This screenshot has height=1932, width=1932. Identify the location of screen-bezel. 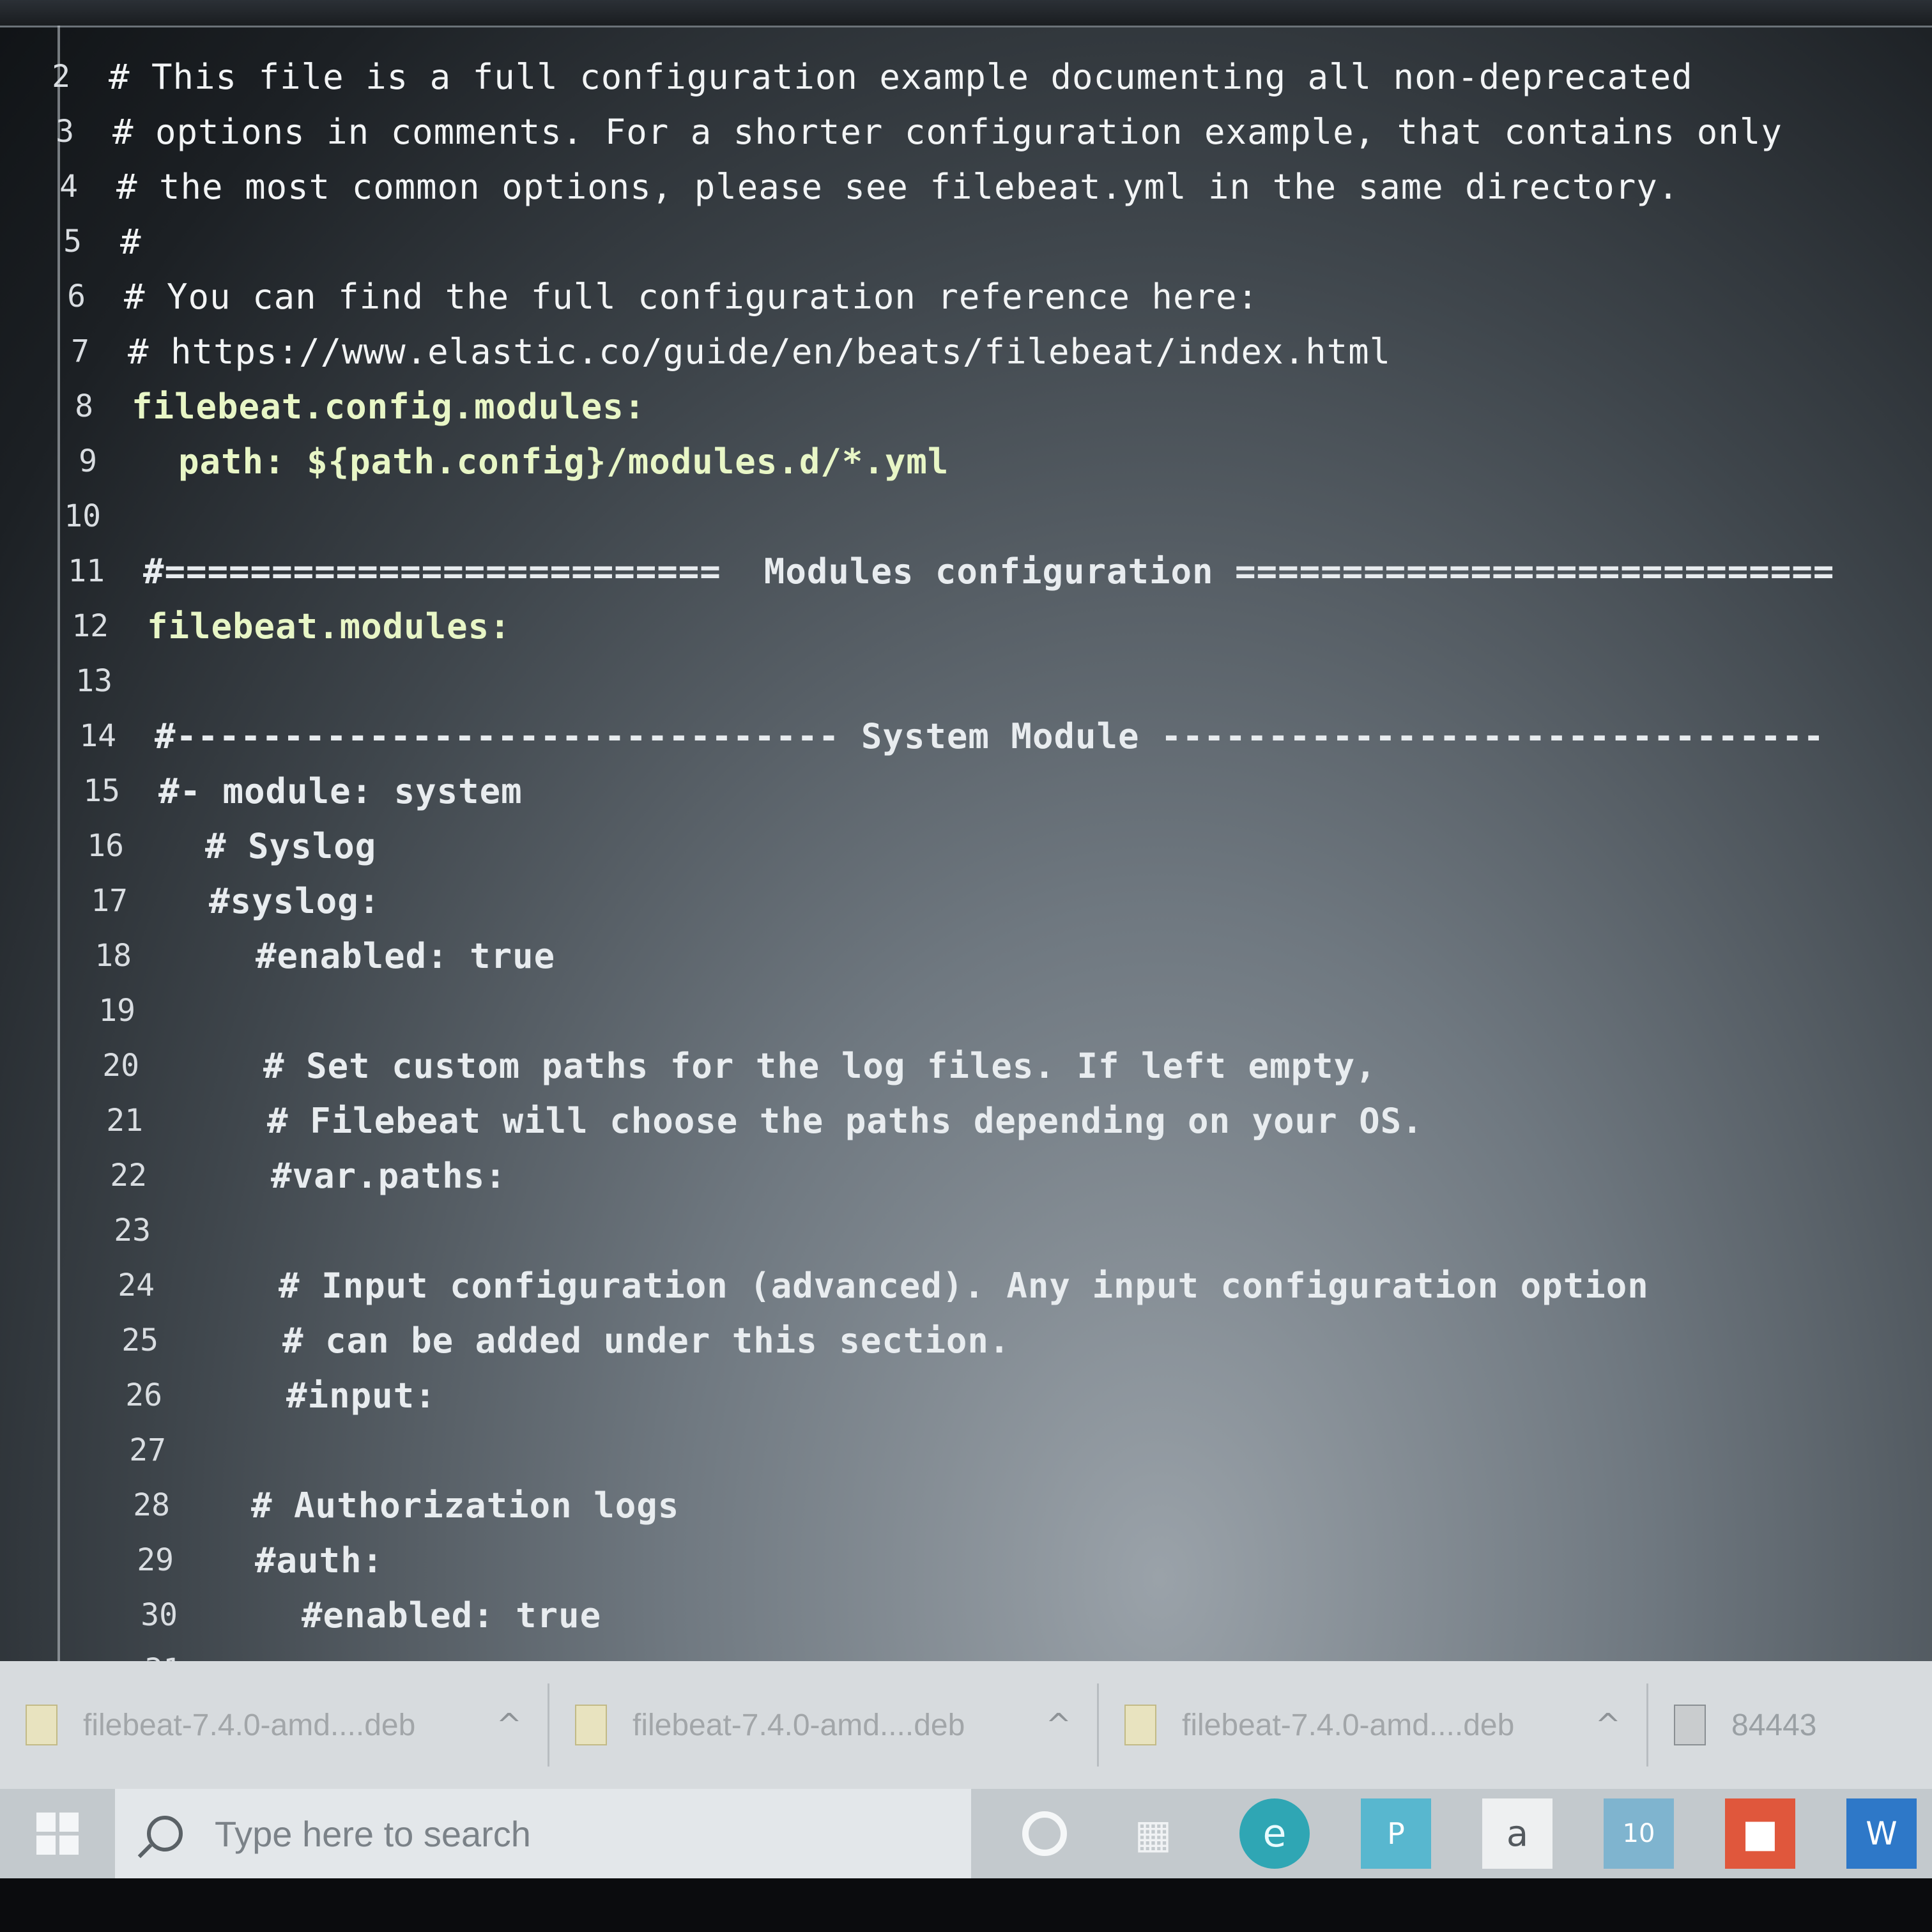
(966, 1905).